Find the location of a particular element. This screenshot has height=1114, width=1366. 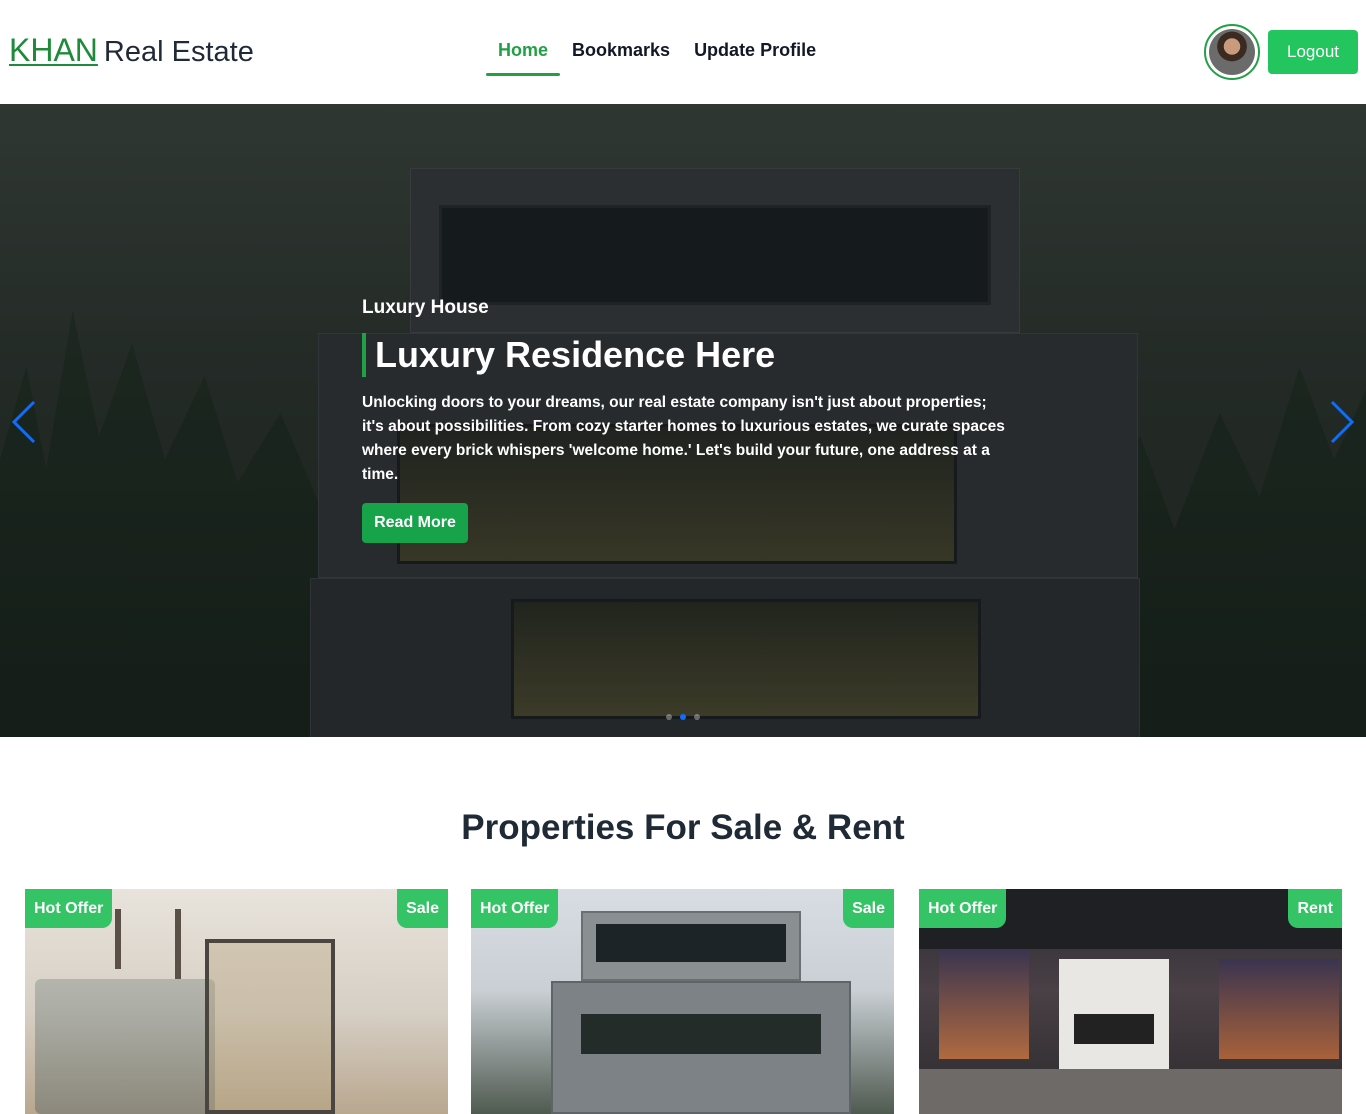

chevron-right-icon is located at coordinates (1342, 422).